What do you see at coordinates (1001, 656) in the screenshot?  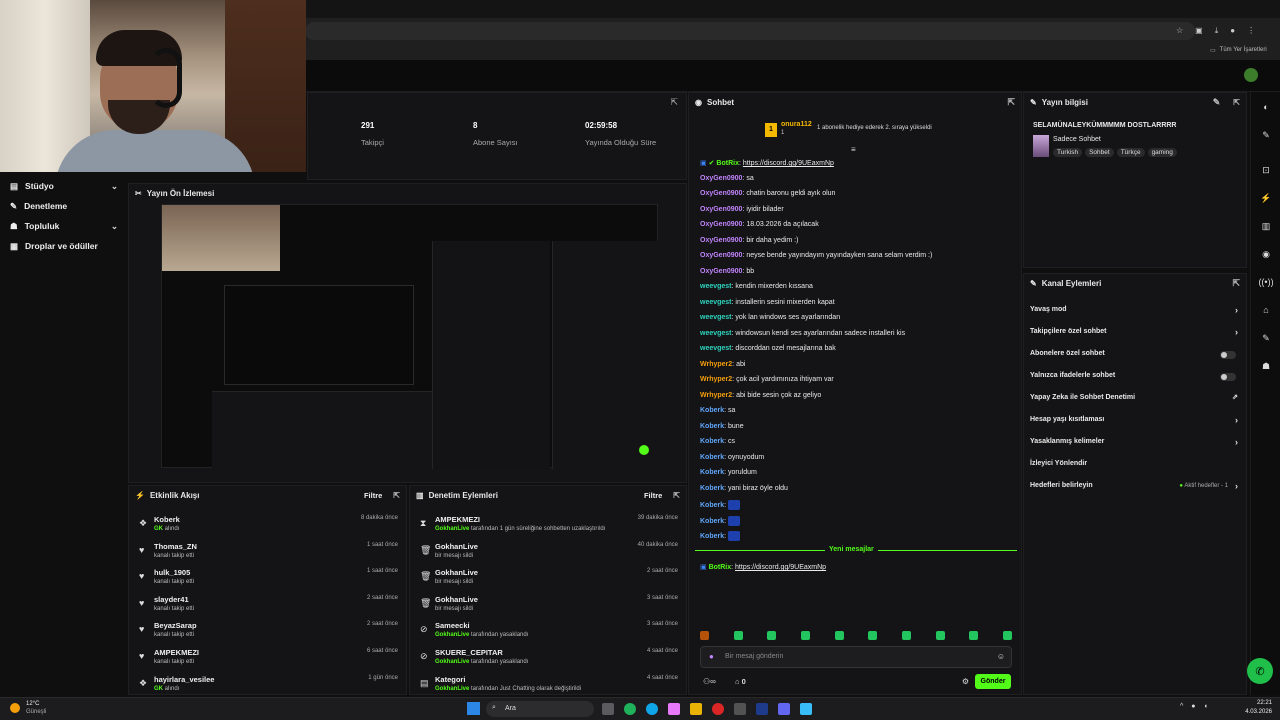 I see `emoji-icon: ☺` at bounding box center [1001, 656].